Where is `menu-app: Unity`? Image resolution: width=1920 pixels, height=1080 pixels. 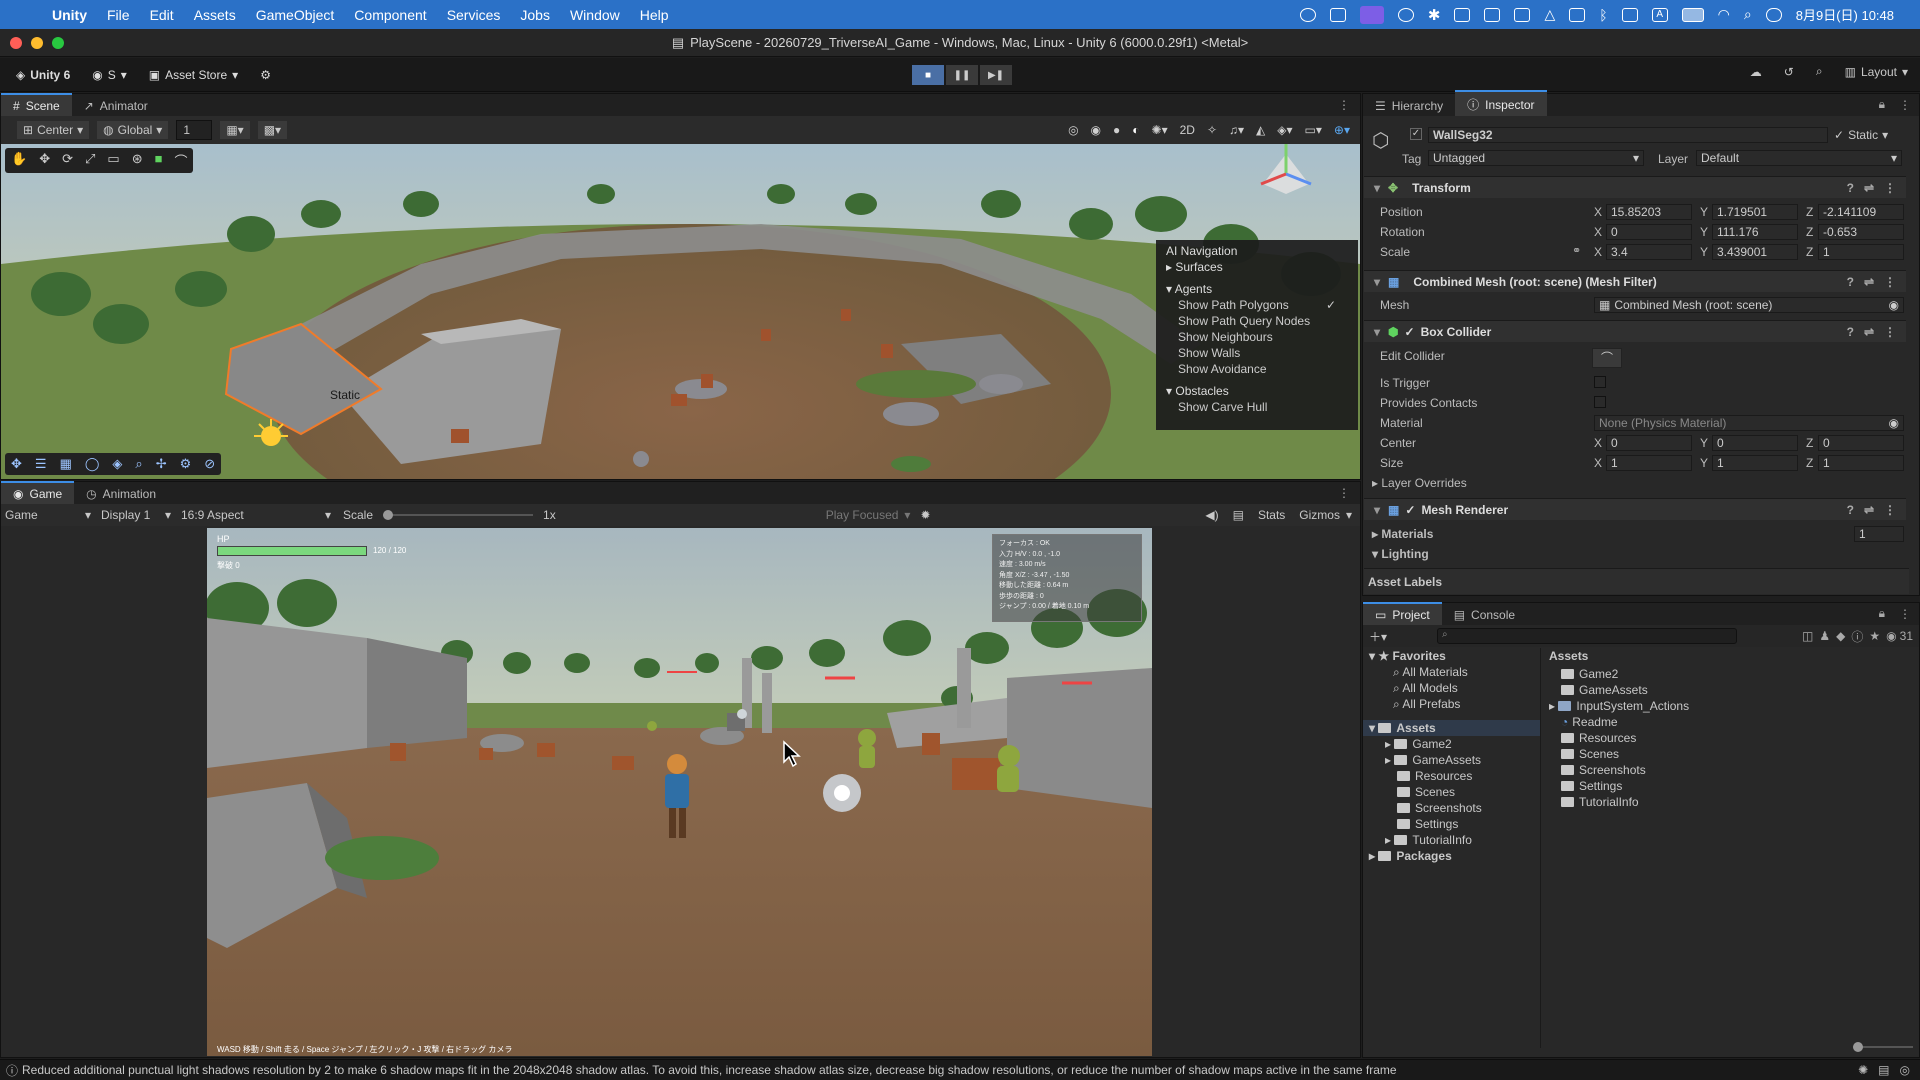
menu-app: Unity is located at coordinates (69, 15).